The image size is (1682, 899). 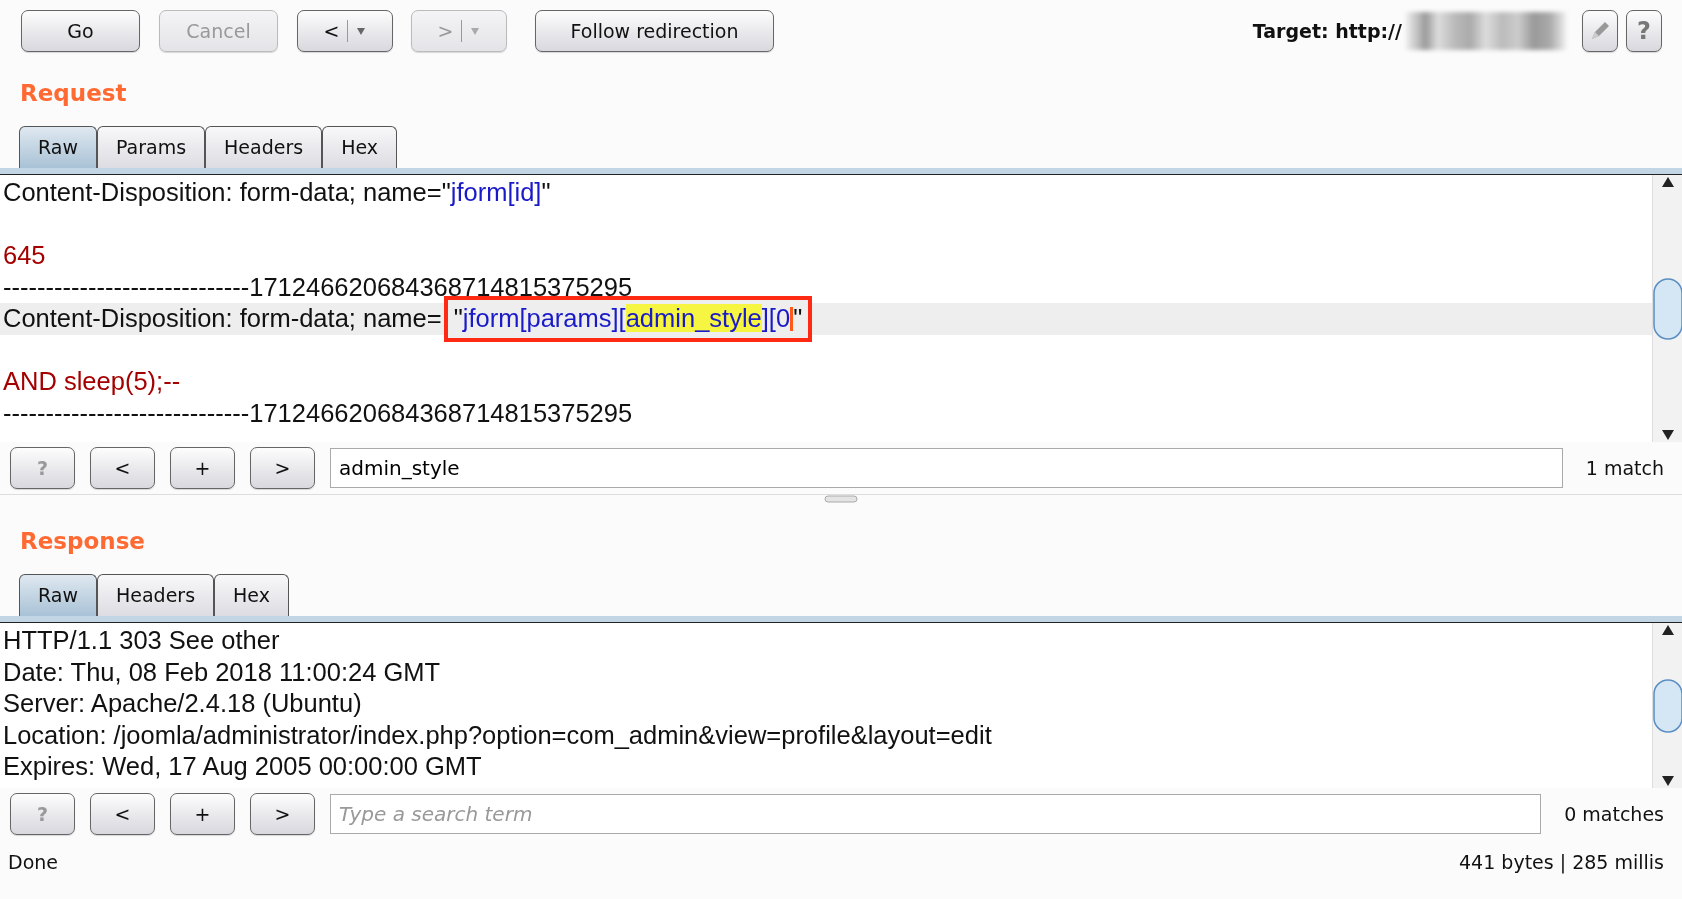 What do you see at coordinates (277, 192) in the screenshot?
I see `code-text: Content-Disposition: form-data; name="jform[id]"` at bounding box center [277, 192].